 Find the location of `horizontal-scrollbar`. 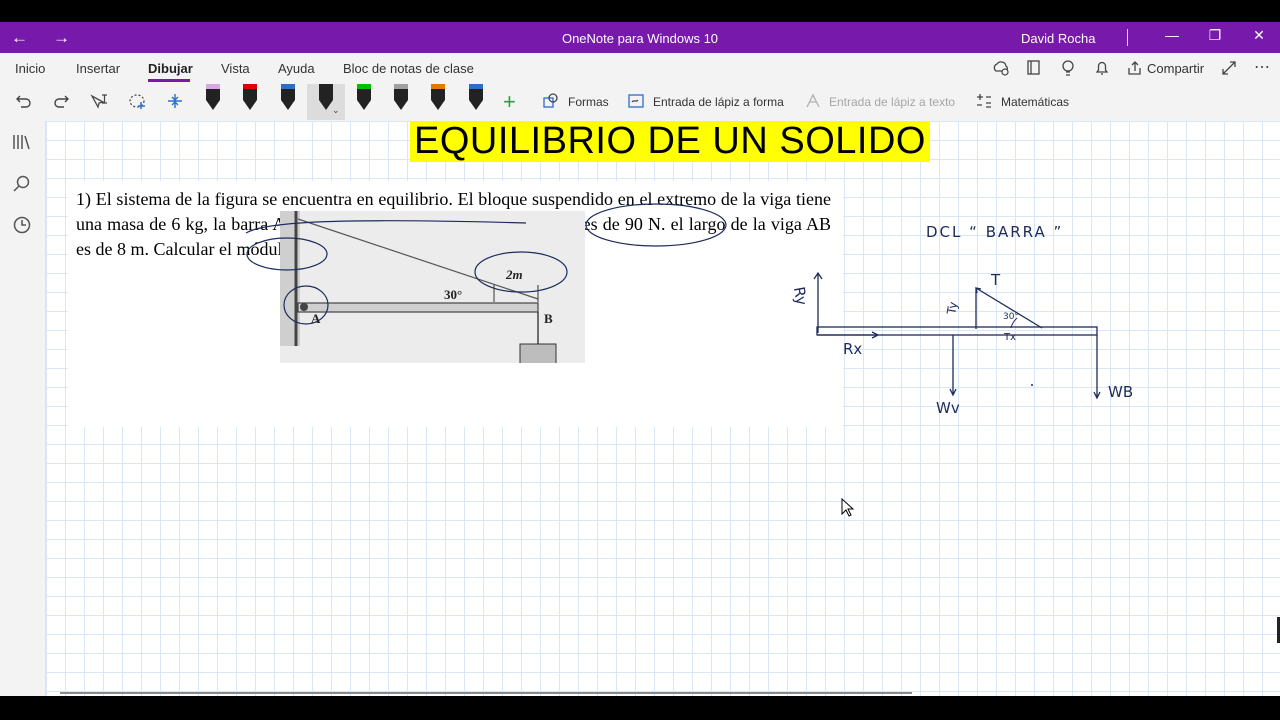

horizontal-scrollbar is located at coordinates (486, 693).